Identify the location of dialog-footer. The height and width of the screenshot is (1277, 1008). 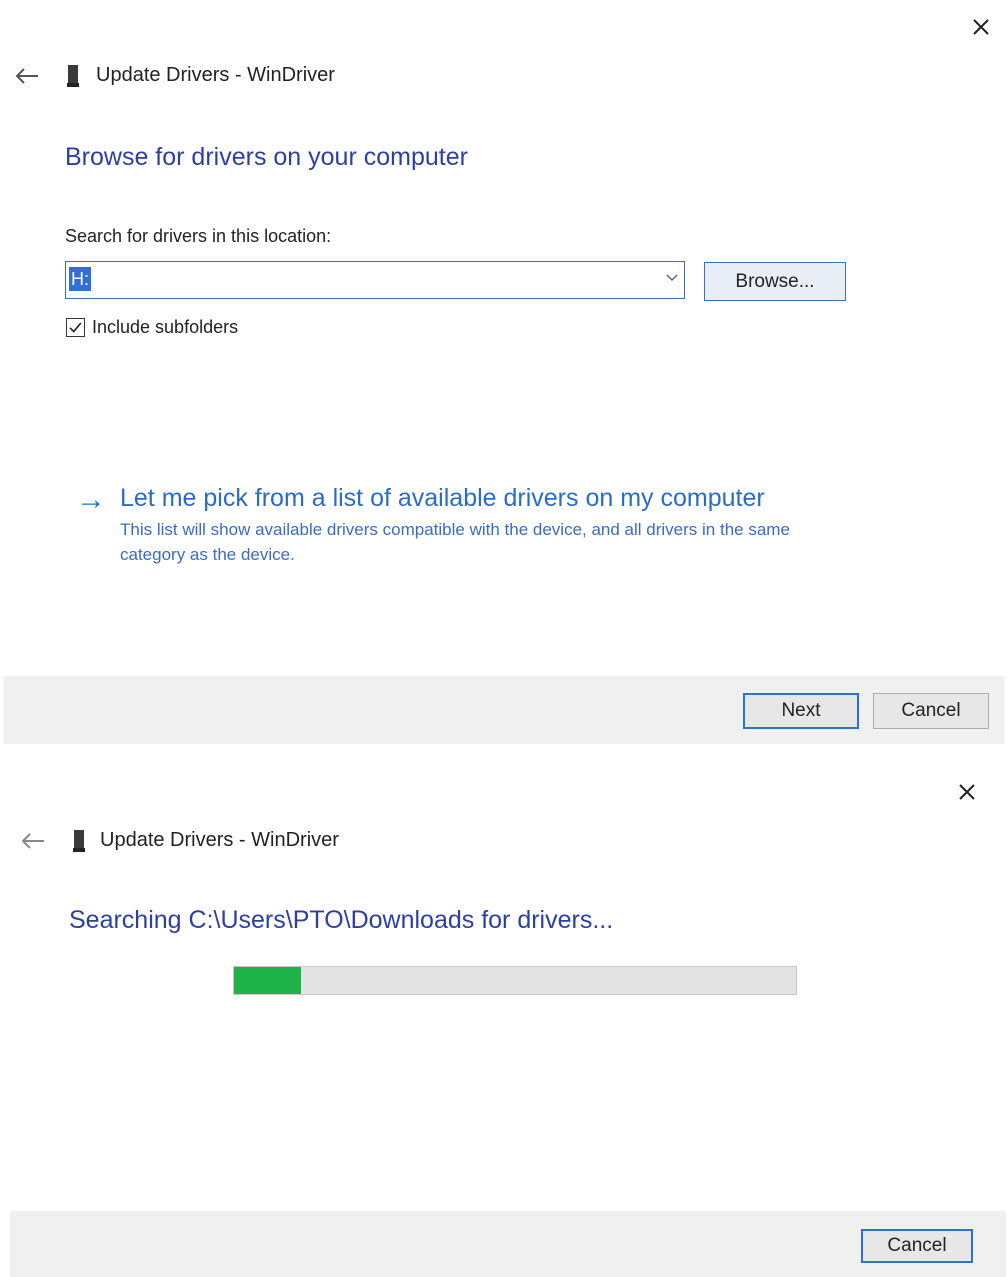
(508, 1244).